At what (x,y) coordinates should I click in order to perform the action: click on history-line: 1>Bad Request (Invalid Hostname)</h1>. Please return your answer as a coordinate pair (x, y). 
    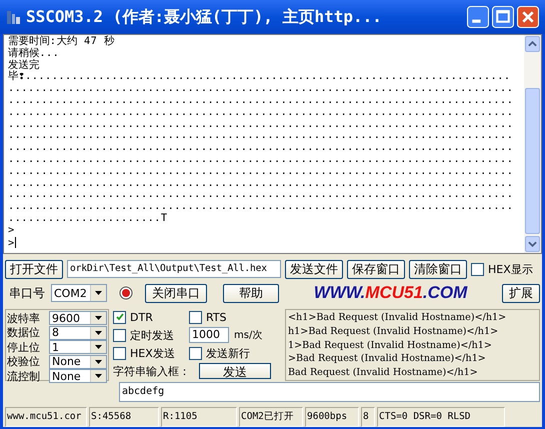
    Looking at the image, I should click on (390, 345).